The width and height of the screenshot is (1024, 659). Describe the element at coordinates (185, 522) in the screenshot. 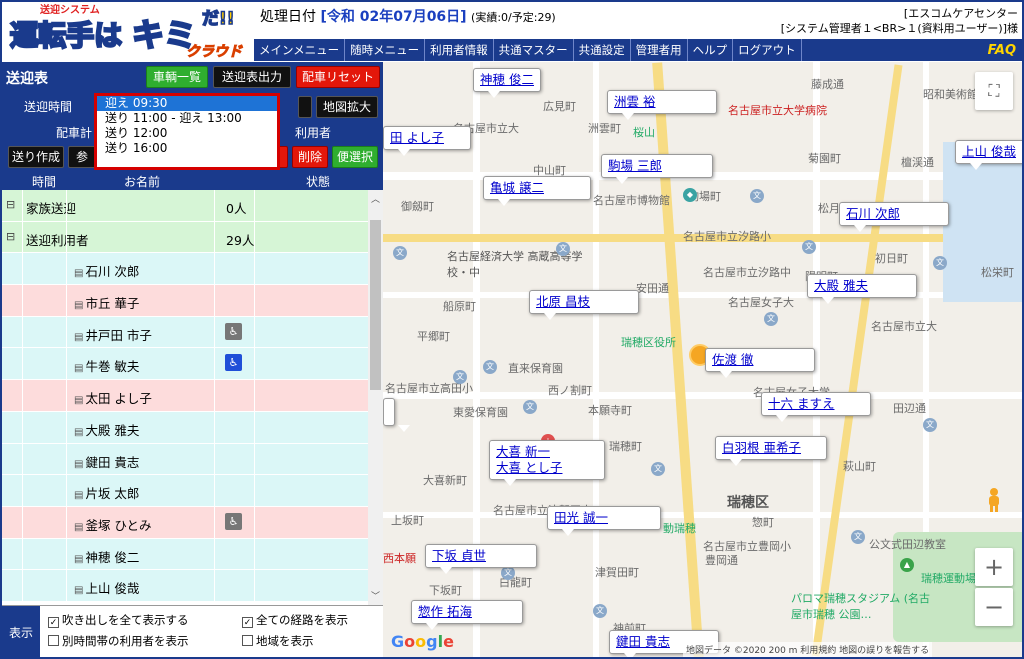

I see `table-row: ▤ 釜塚 ひとみ ♿` at that location.